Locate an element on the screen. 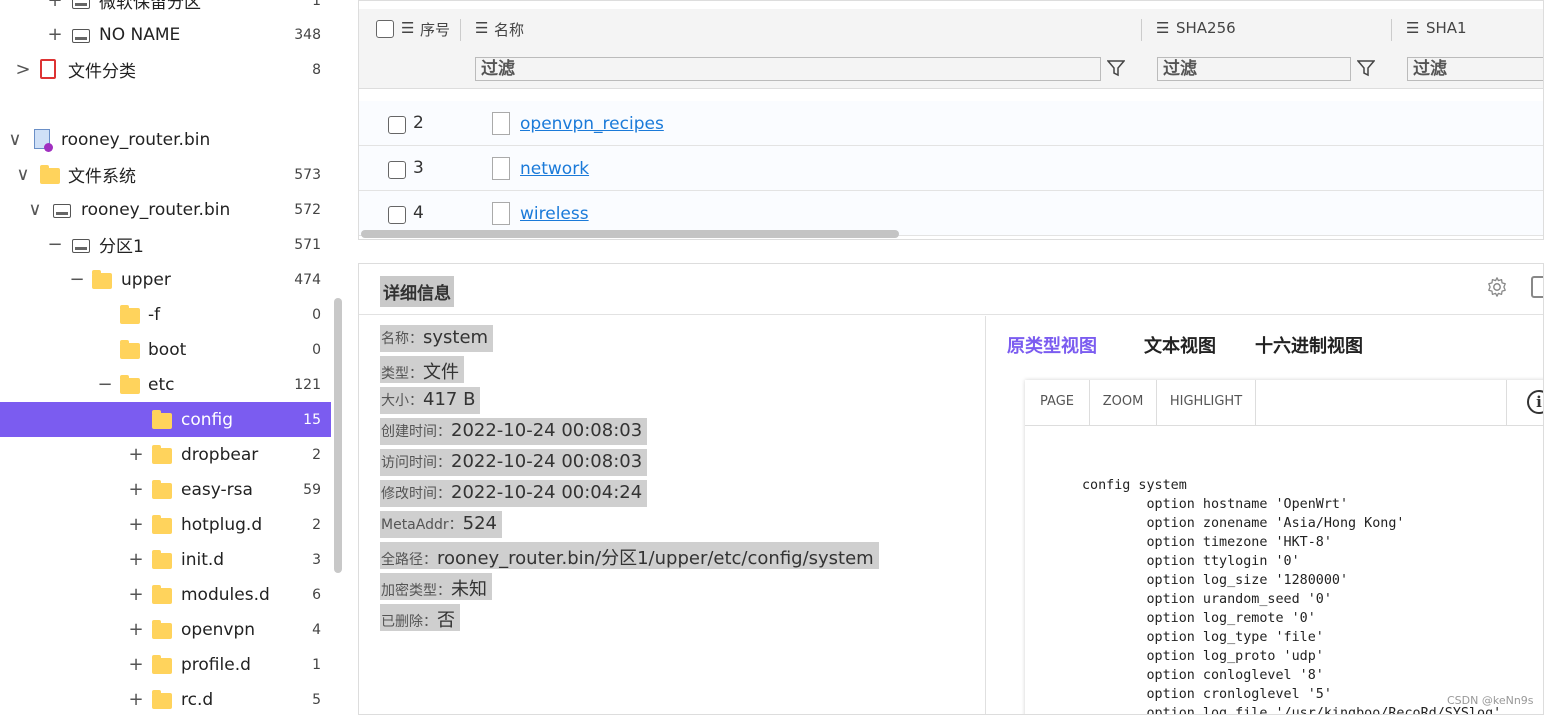 The height and width of the screenshot is (715, 1544). table-row: 3 network is located at coordinates (951, 168).